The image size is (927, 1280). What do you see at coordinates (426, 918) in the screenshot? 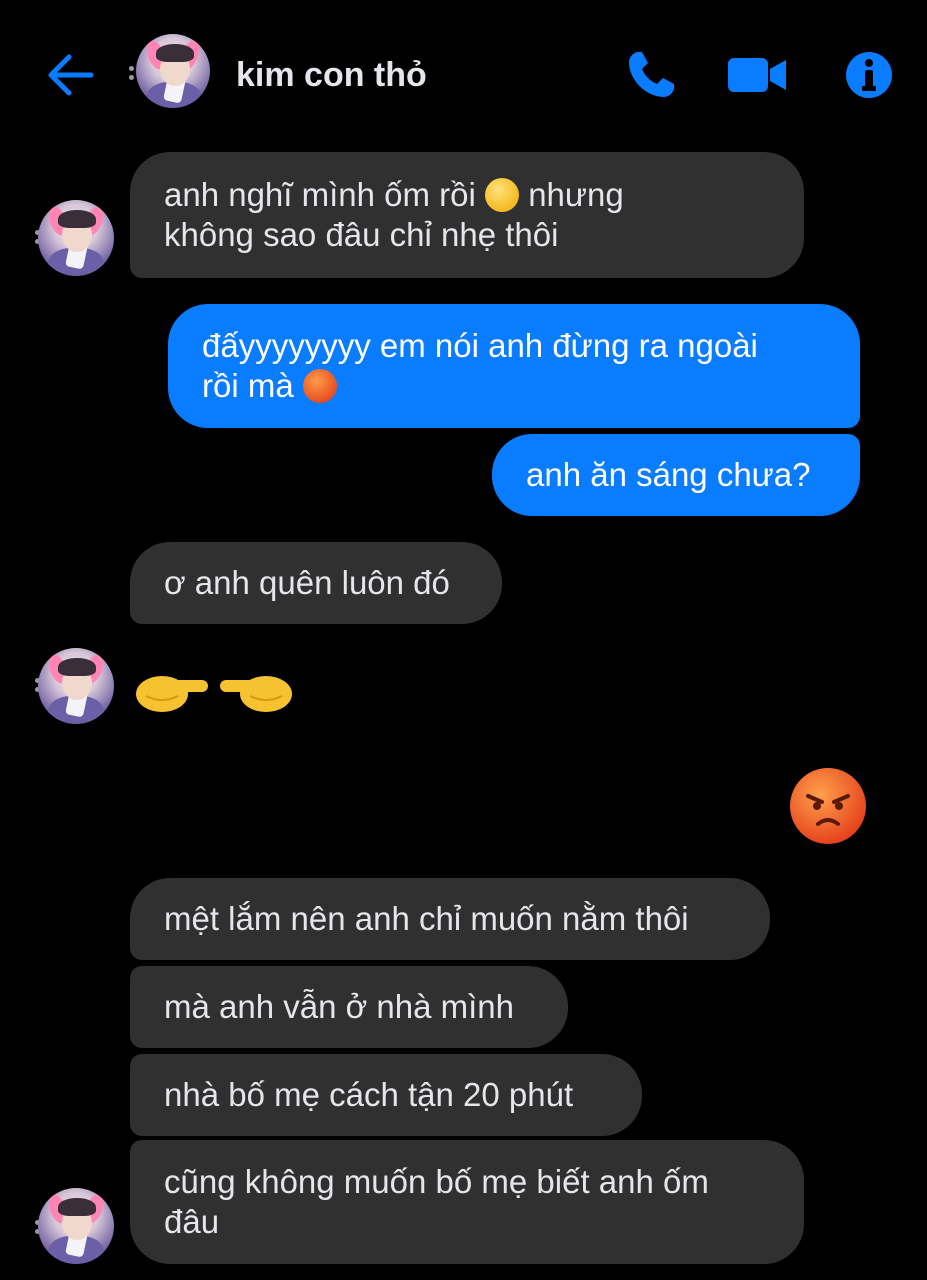
I see `message-text: mệt lắm nên anh chỉ muốn nằm thôi` at bounding box center [426, 918].